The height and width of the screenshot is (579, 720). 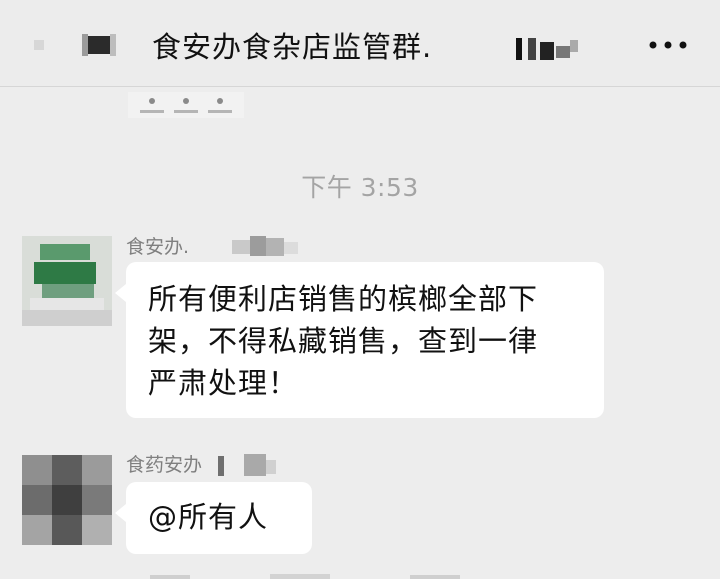 I want to click on chat-title: 食安办食杂店监管群., so click(x=292, y=47).